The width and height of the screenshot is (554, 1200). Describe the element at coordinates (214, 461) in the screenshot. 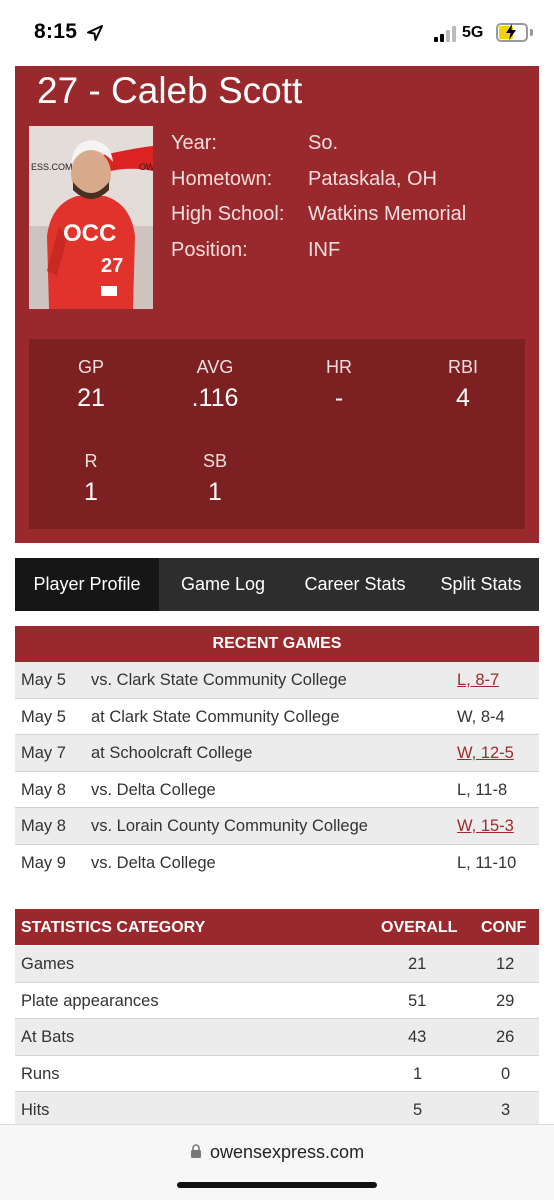

I see `stat-label: SB` at that location.